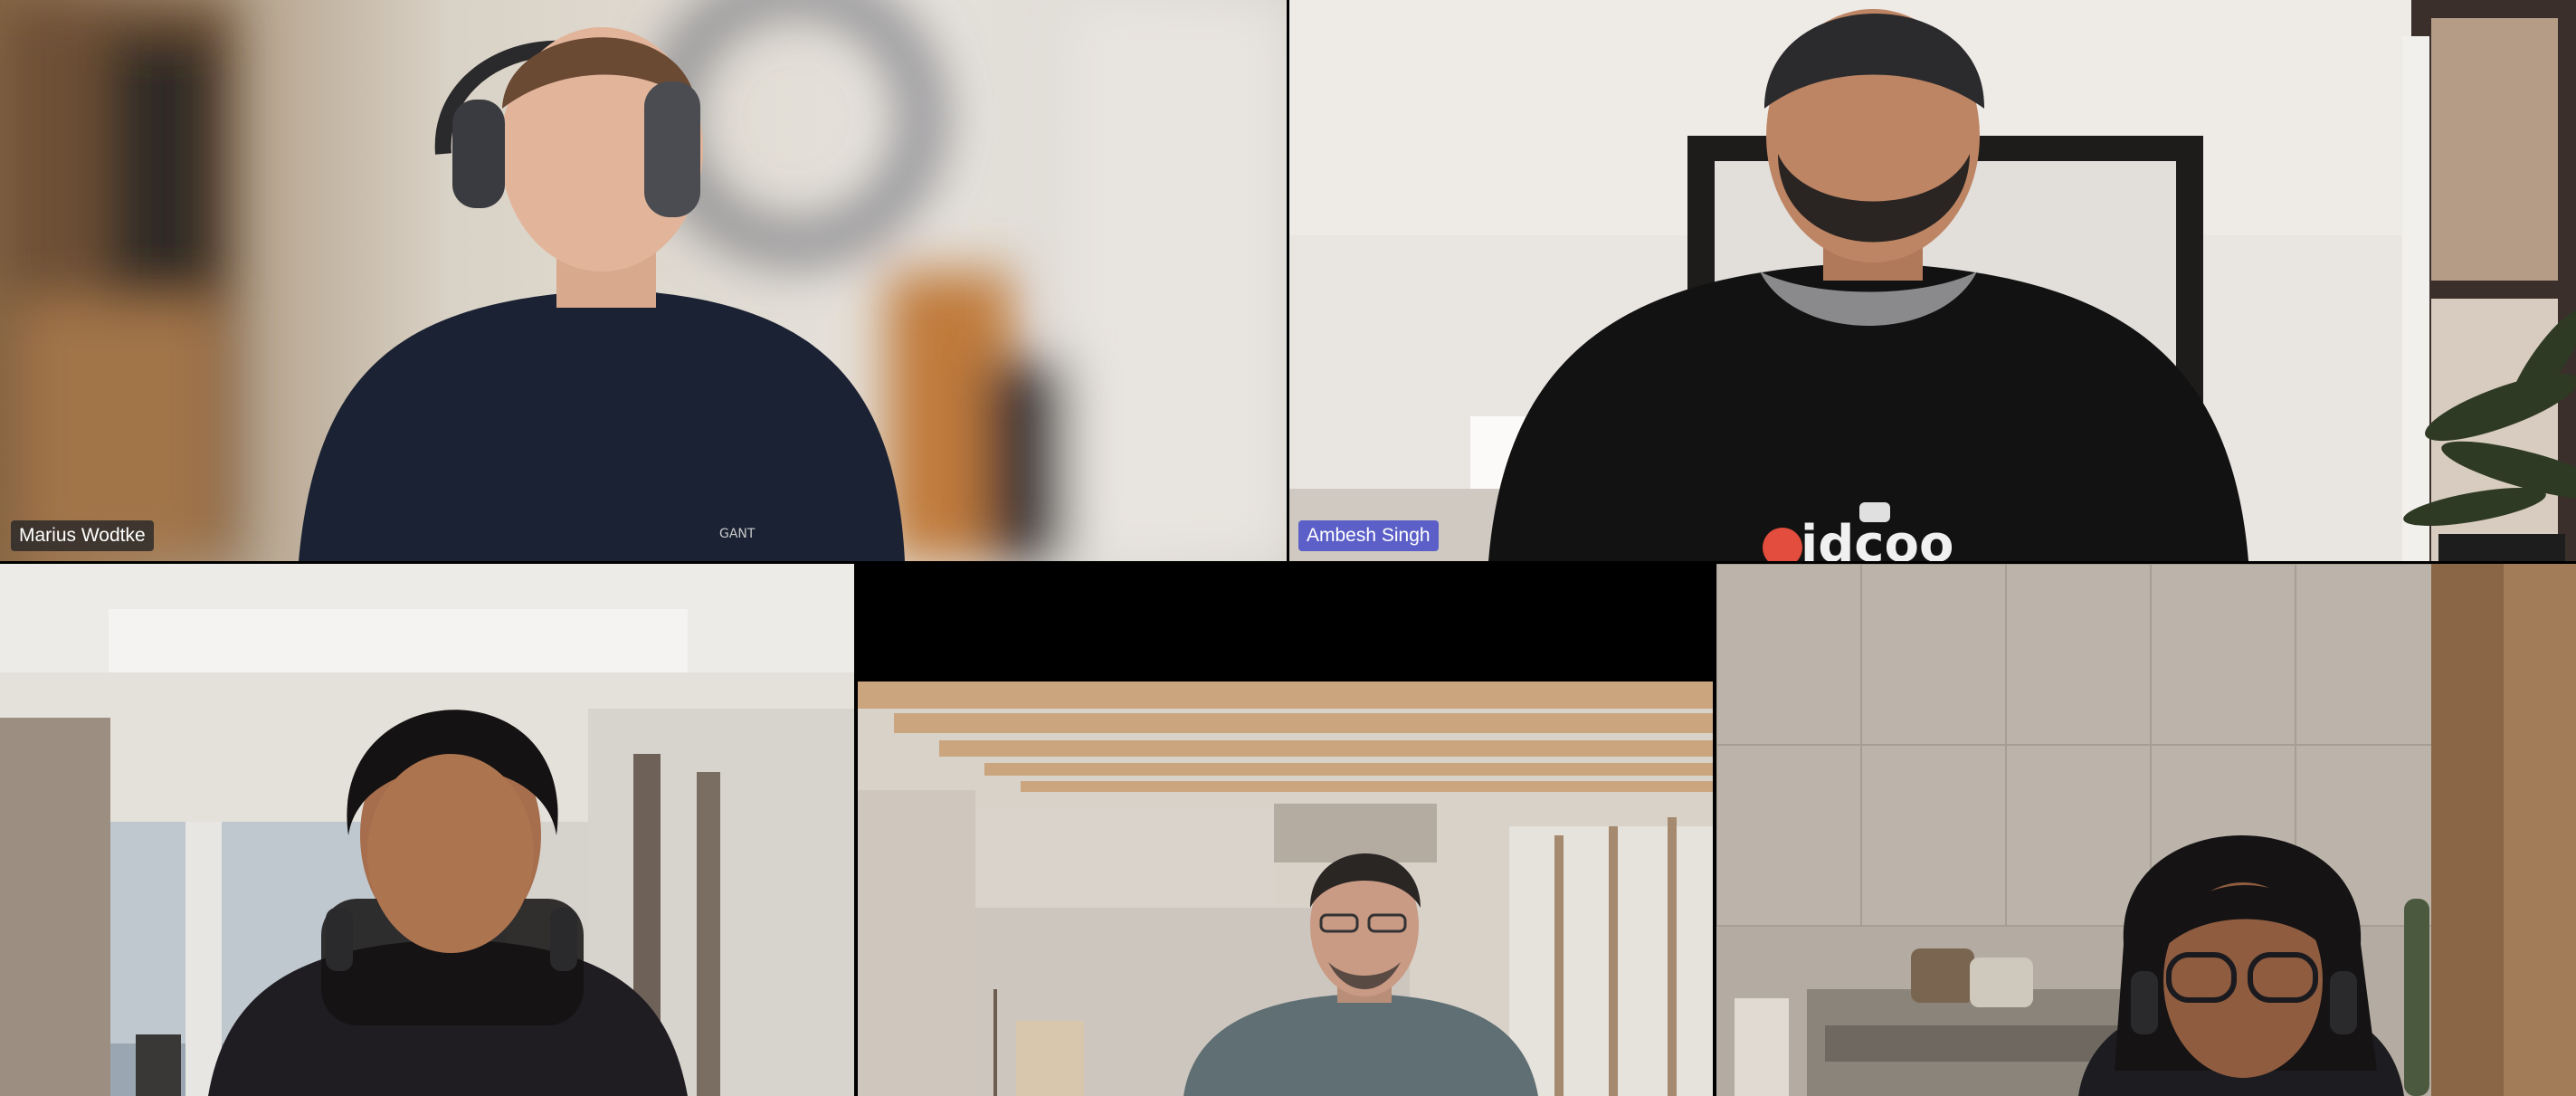 The image size is (2576, 1096). Describe the element at coordinates (1368, 535) in the screenshot. I see `participant-name-tag: Ambesh Singh` at that location.